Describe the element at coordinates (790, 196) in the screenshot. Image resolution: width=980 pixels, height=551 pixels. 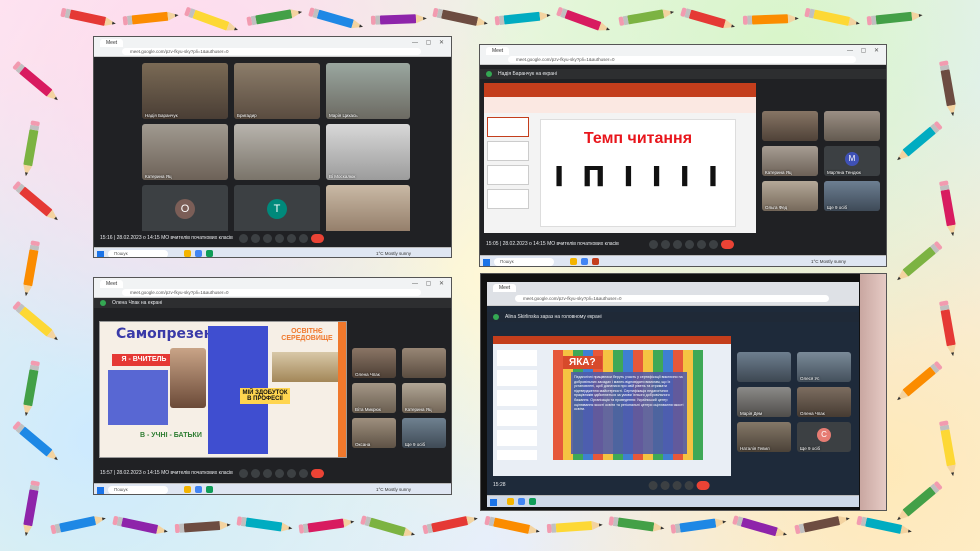
I see `participant-tile: Ольга Фед` at that location.